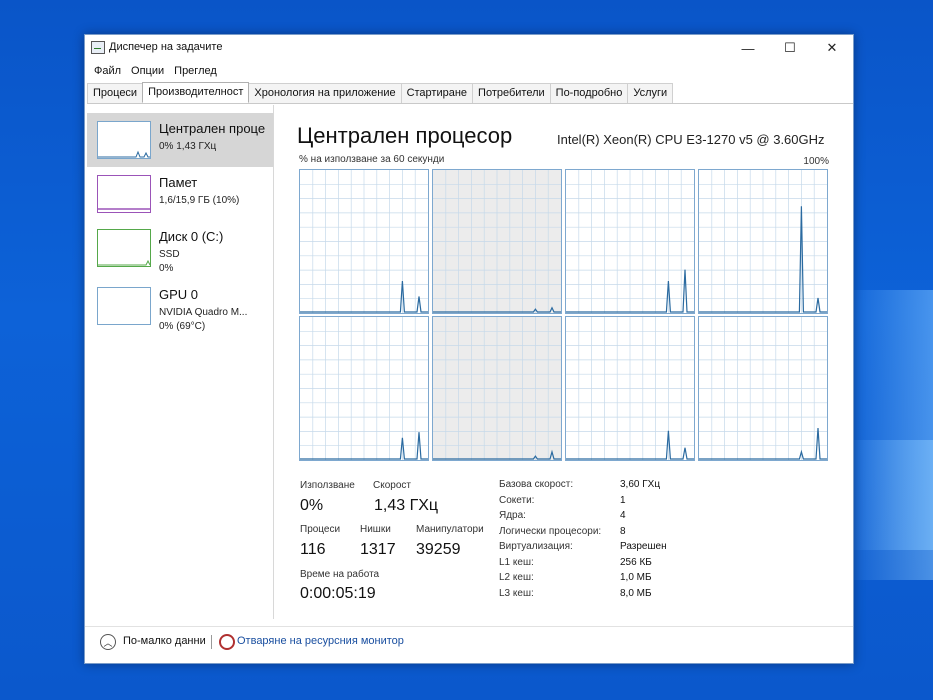 The width and height of the screenshot is (933, 700). I want to click on sidebar-cpu-usage: 0% 1,43 ГХц, so click(188, 146).